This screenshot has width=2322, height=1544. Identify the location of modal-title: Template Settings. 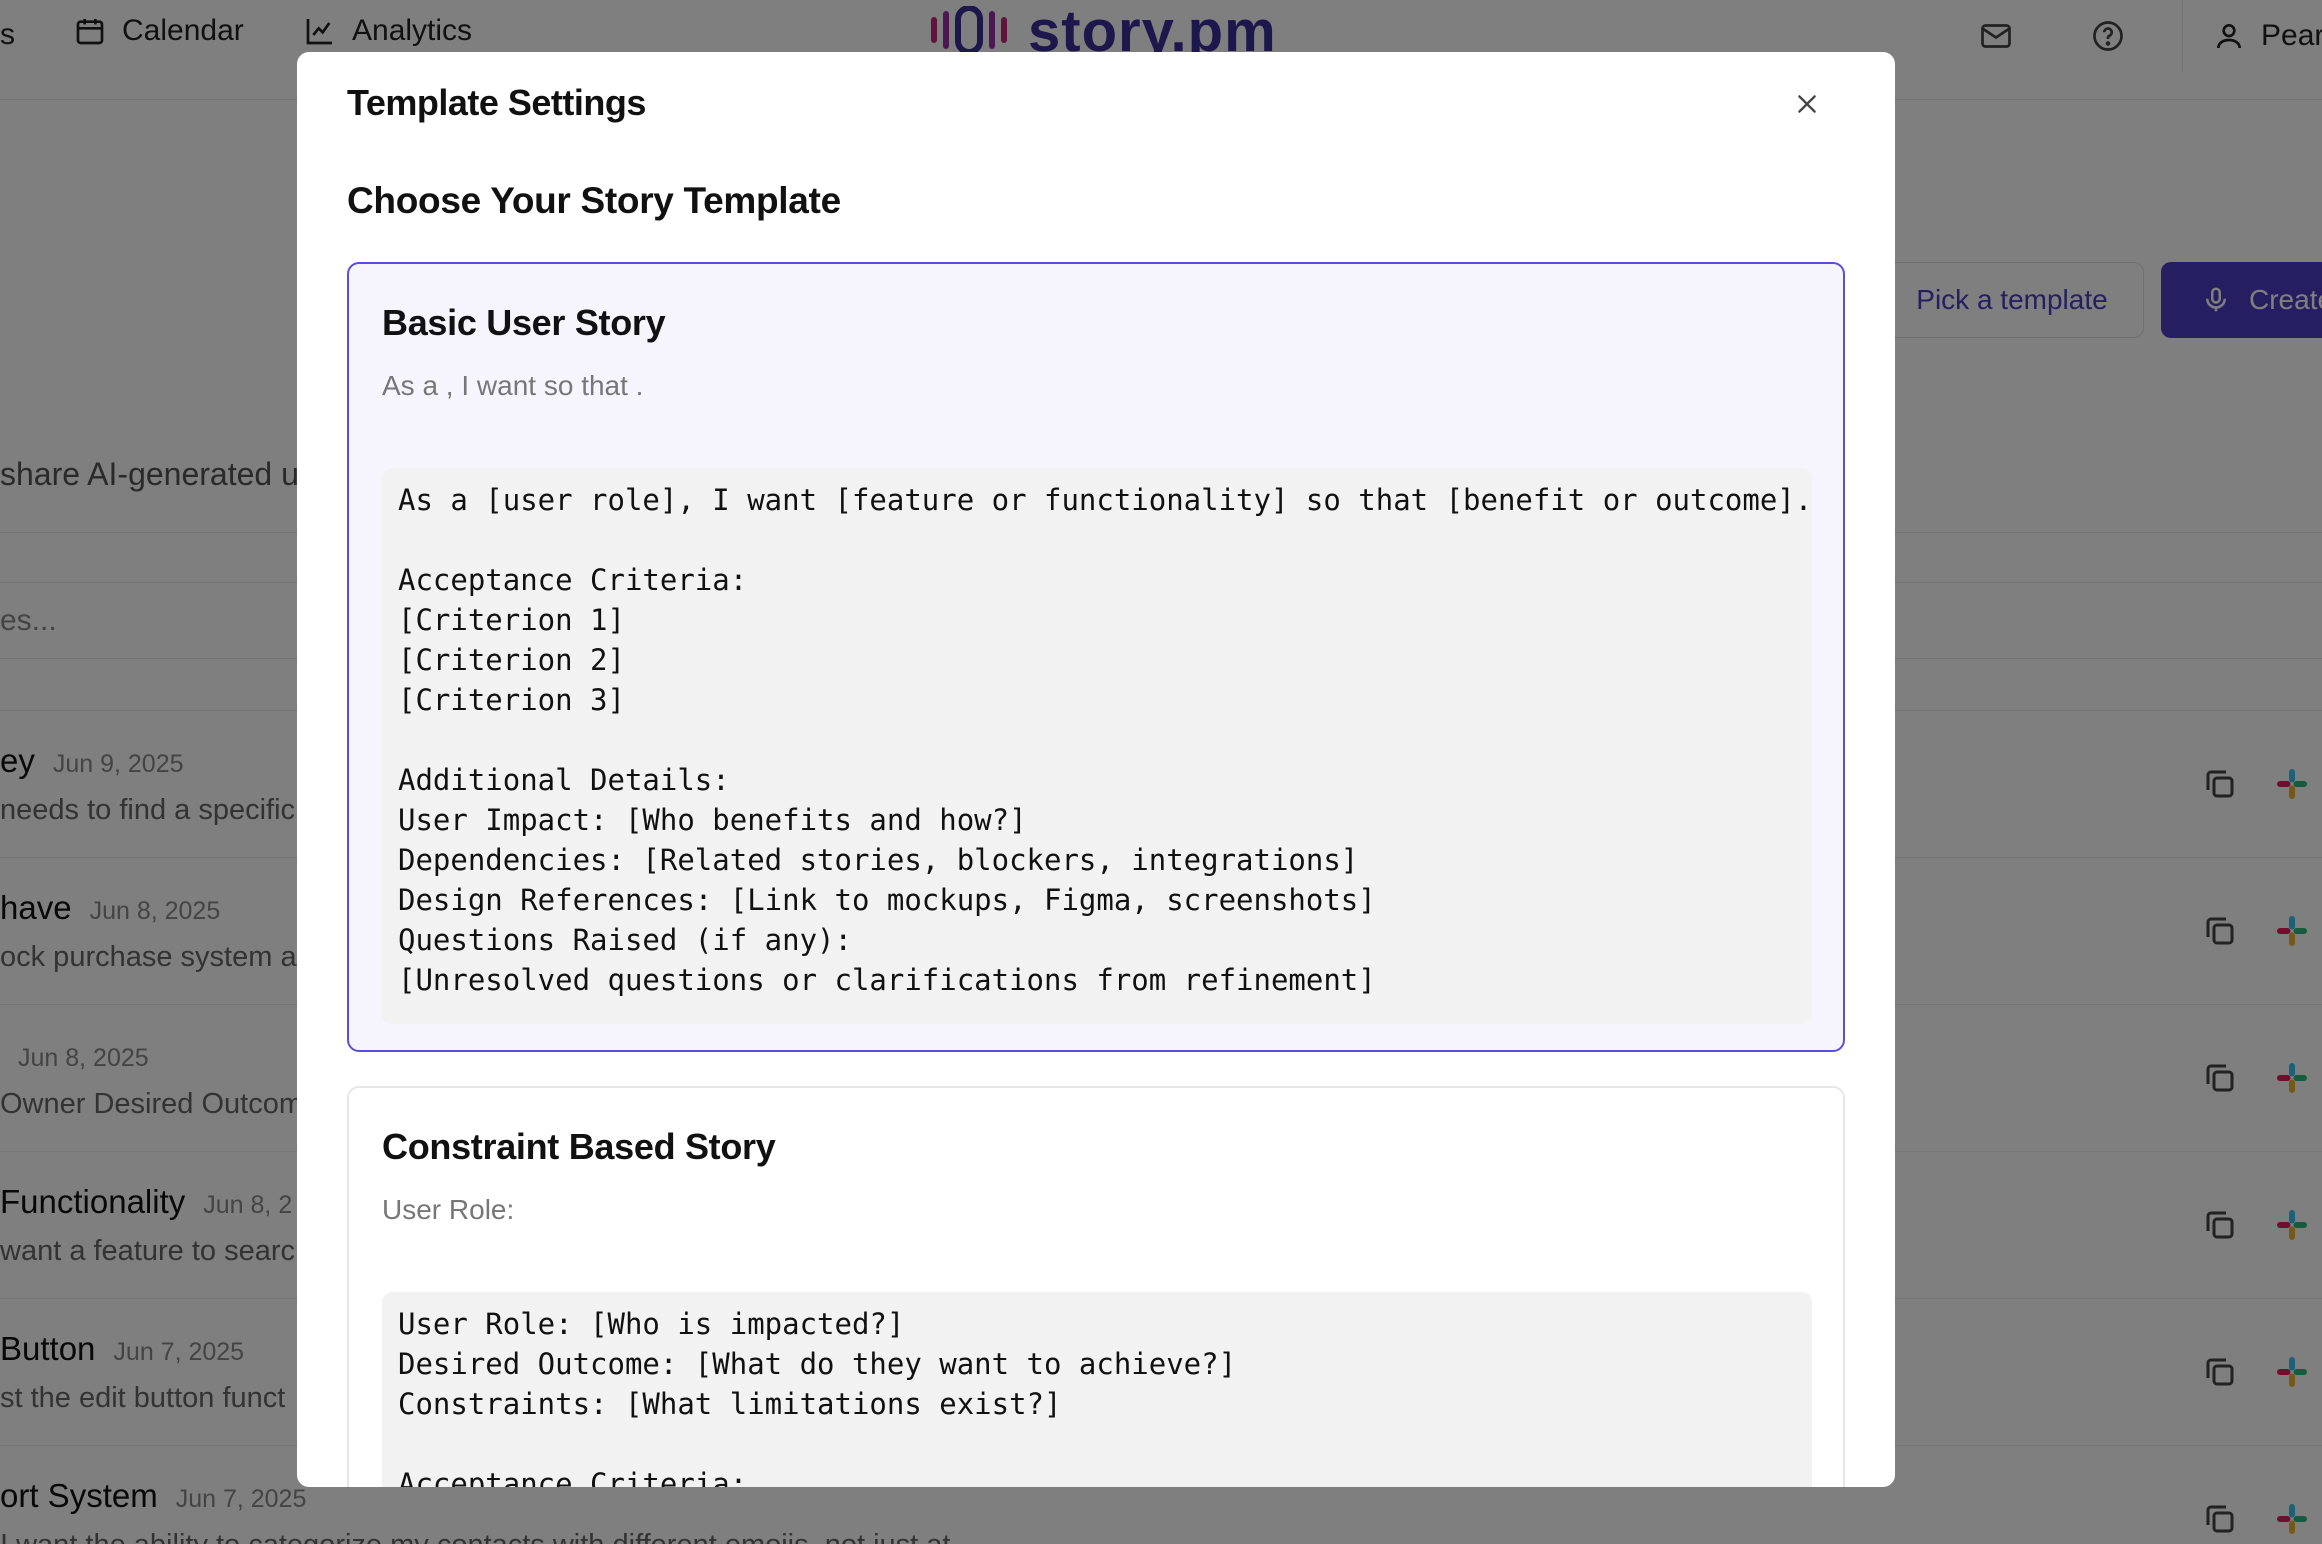
(496, 102).